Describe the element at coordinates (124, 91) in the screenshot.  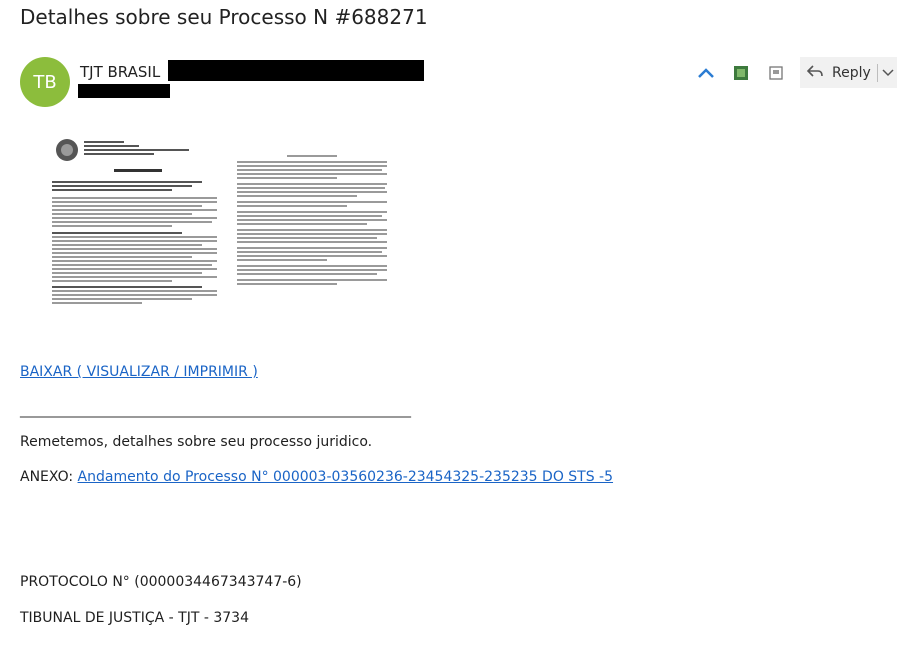
I see `redacted-recipient` at that location.